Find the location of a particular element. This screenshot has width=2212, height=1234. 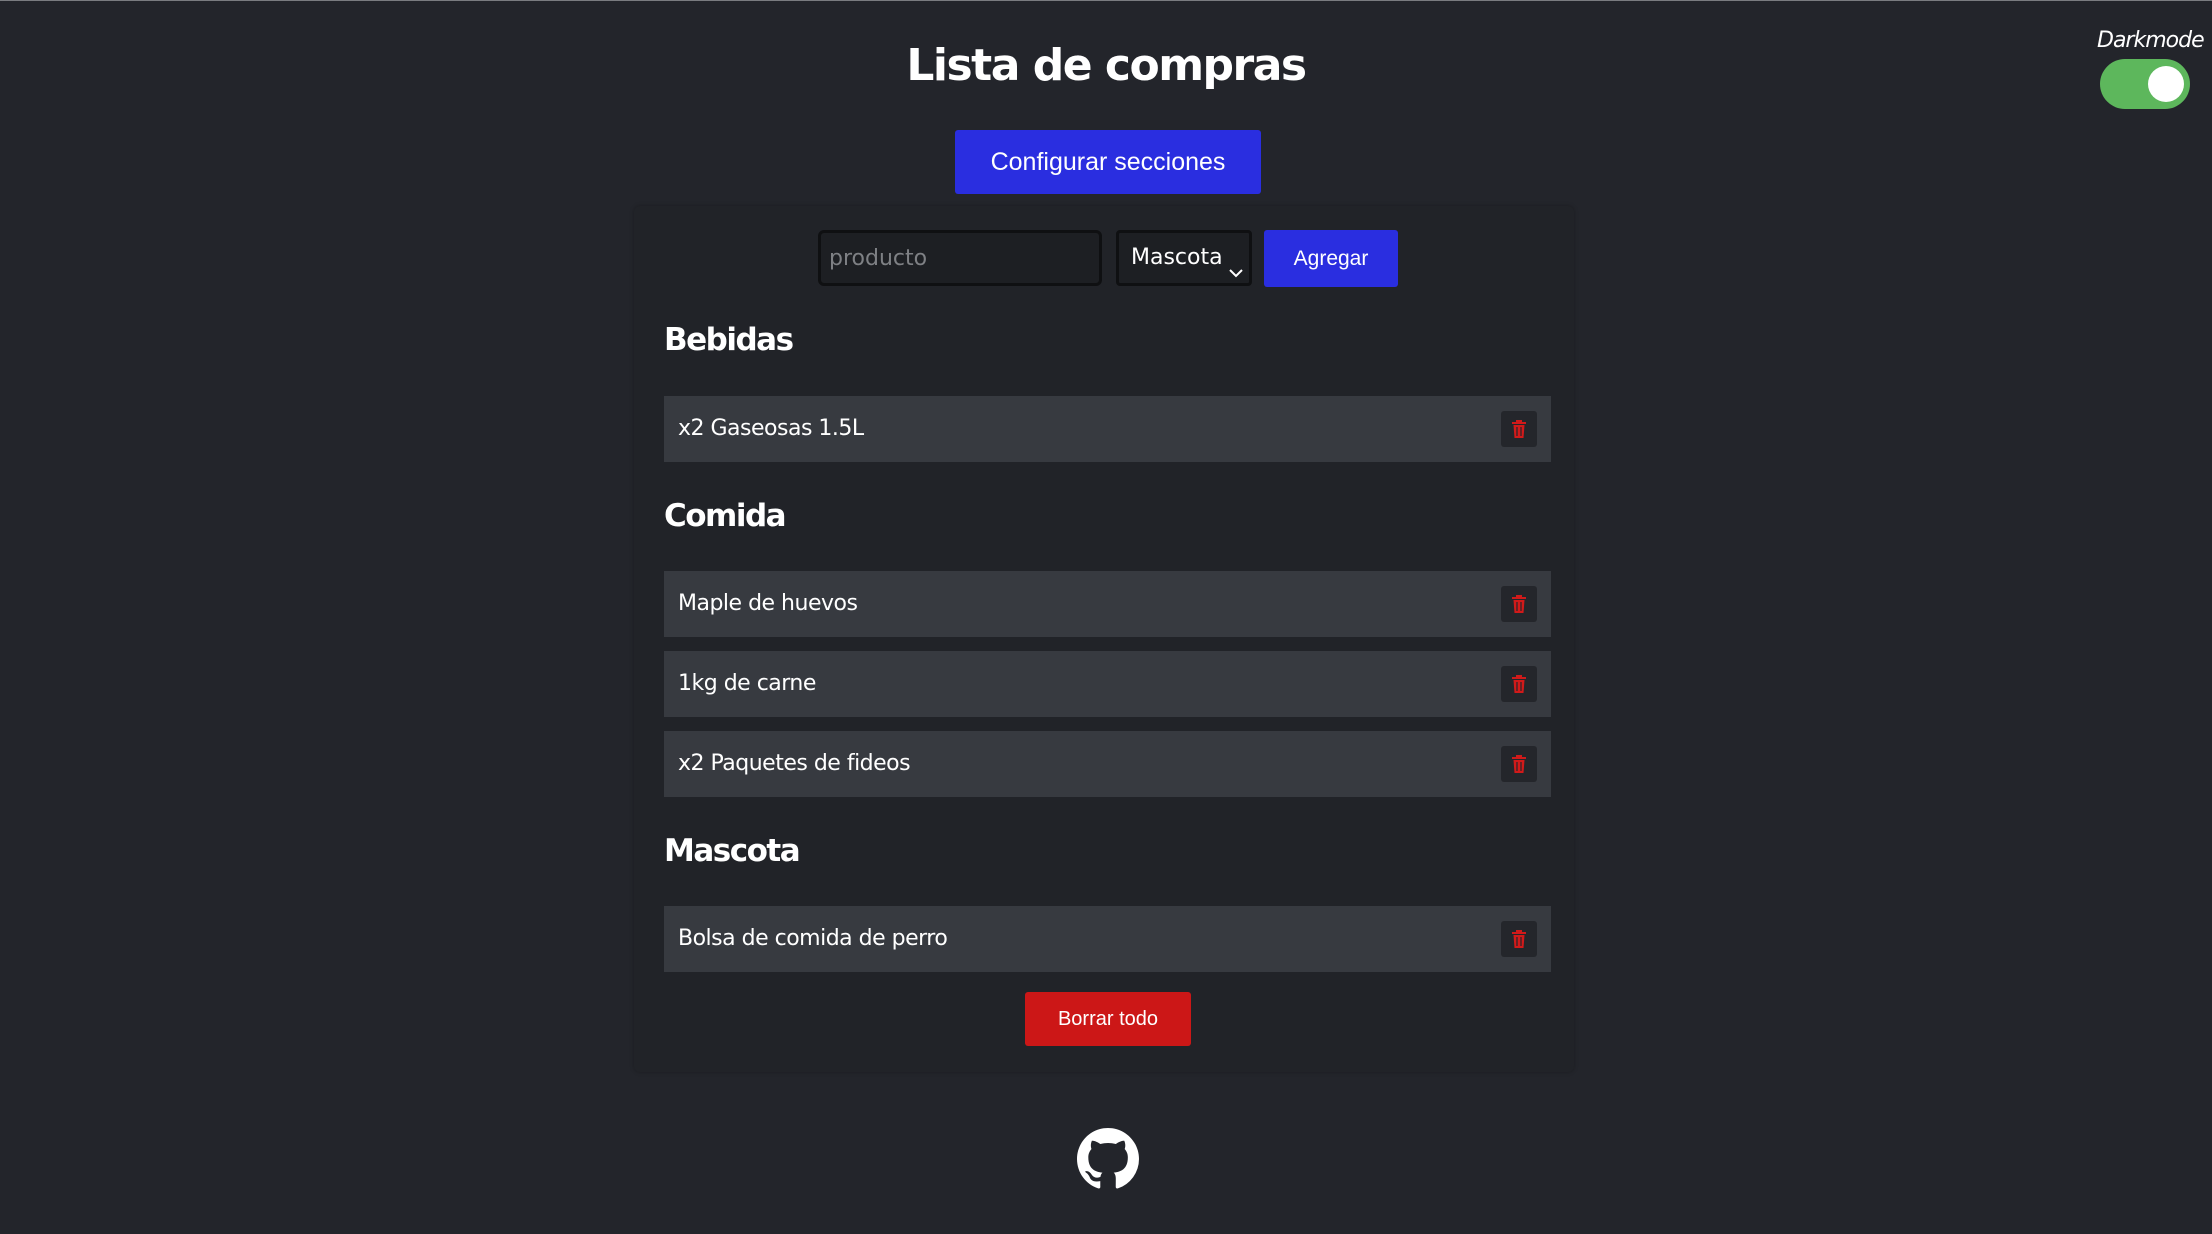

section-select-value: Mascota is located at coordinates (1177, 257).